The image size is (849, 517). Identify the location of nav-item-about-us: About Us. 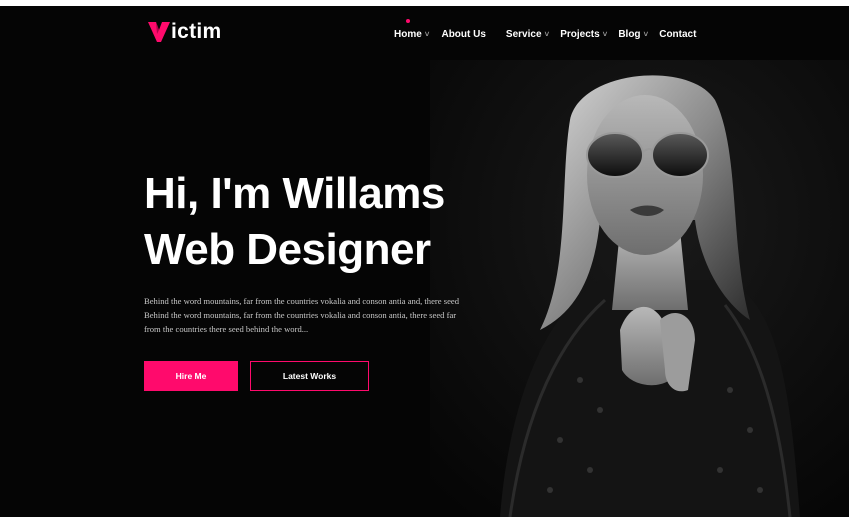
(463, 34).